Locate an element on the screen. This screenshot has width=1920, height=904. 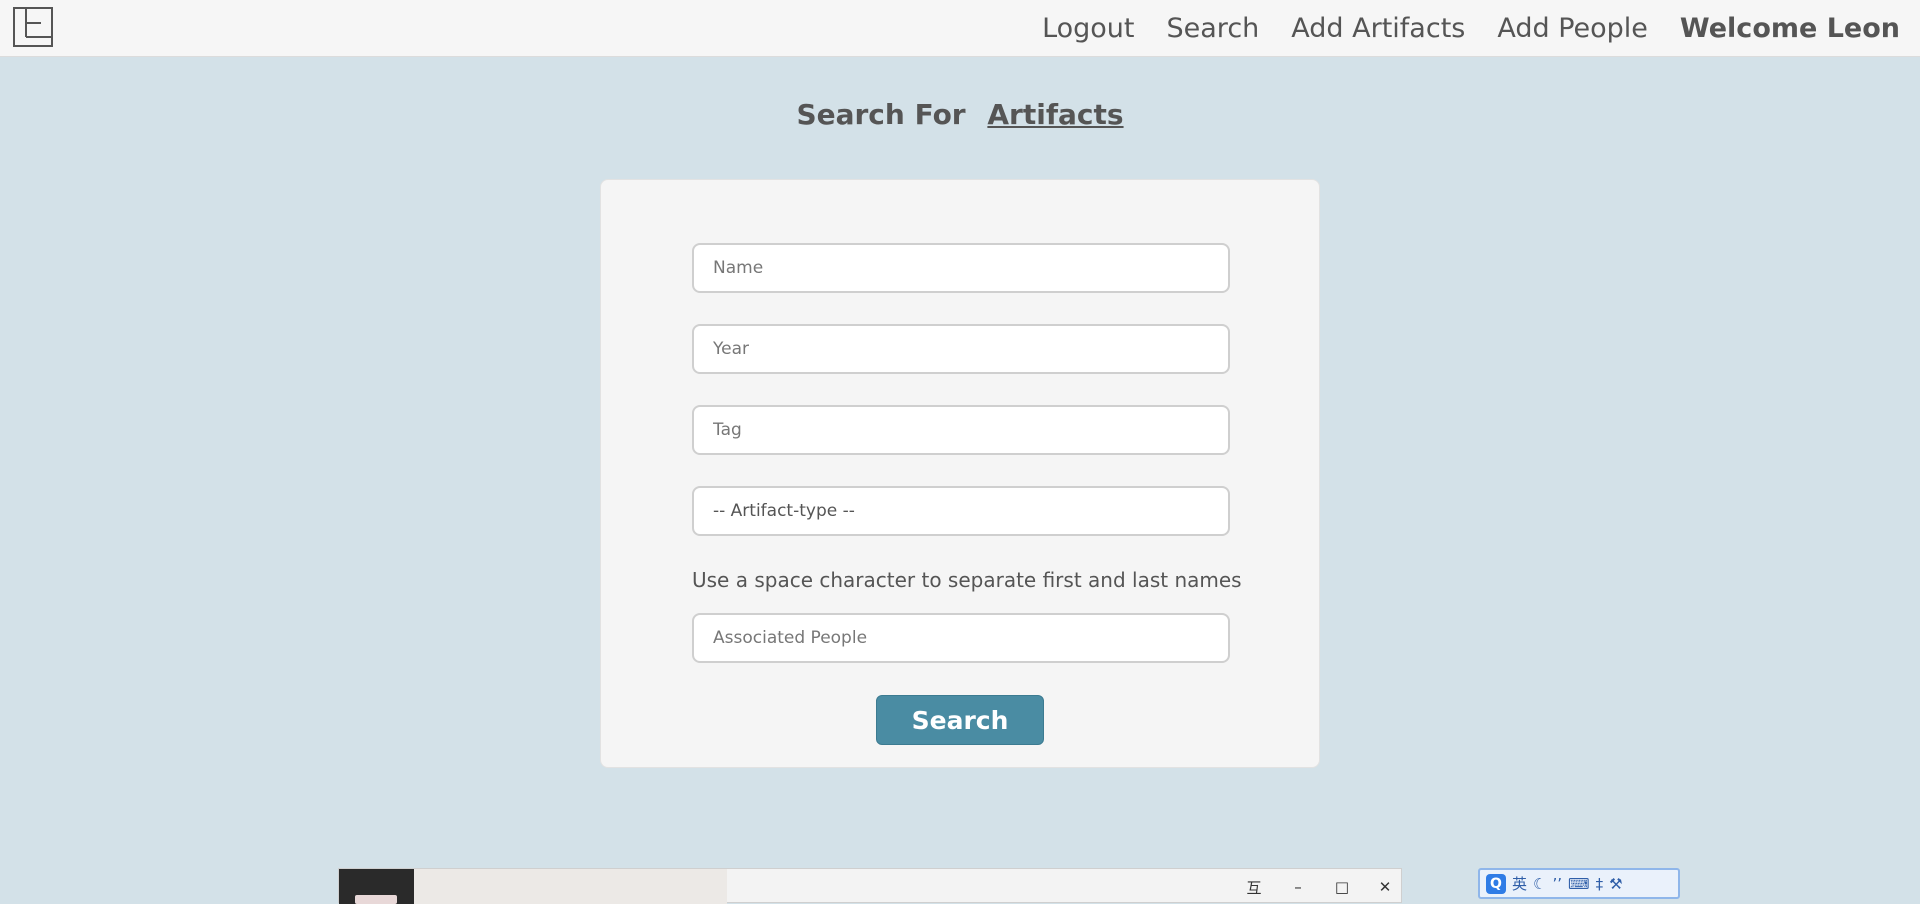
page-title: Search For Artifacts is located at coordinates (960, 114).